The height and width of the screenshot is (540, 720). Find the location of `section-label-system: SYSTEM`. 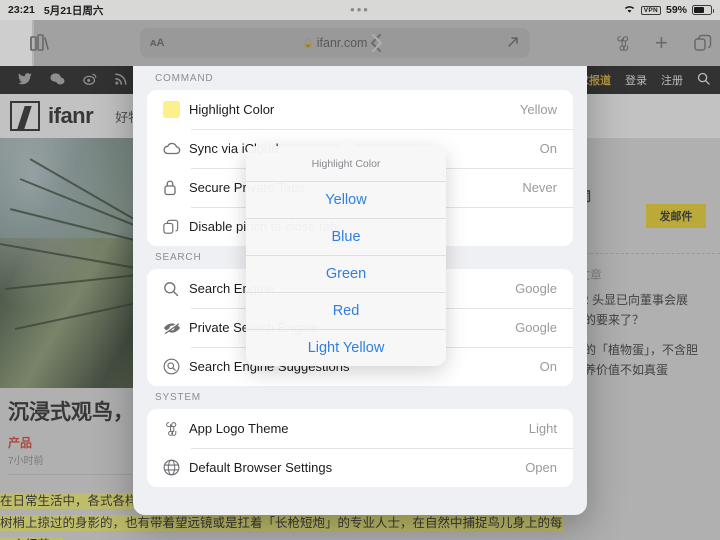

section-label-system: SYSTEM is located at coordinates (178, 397).